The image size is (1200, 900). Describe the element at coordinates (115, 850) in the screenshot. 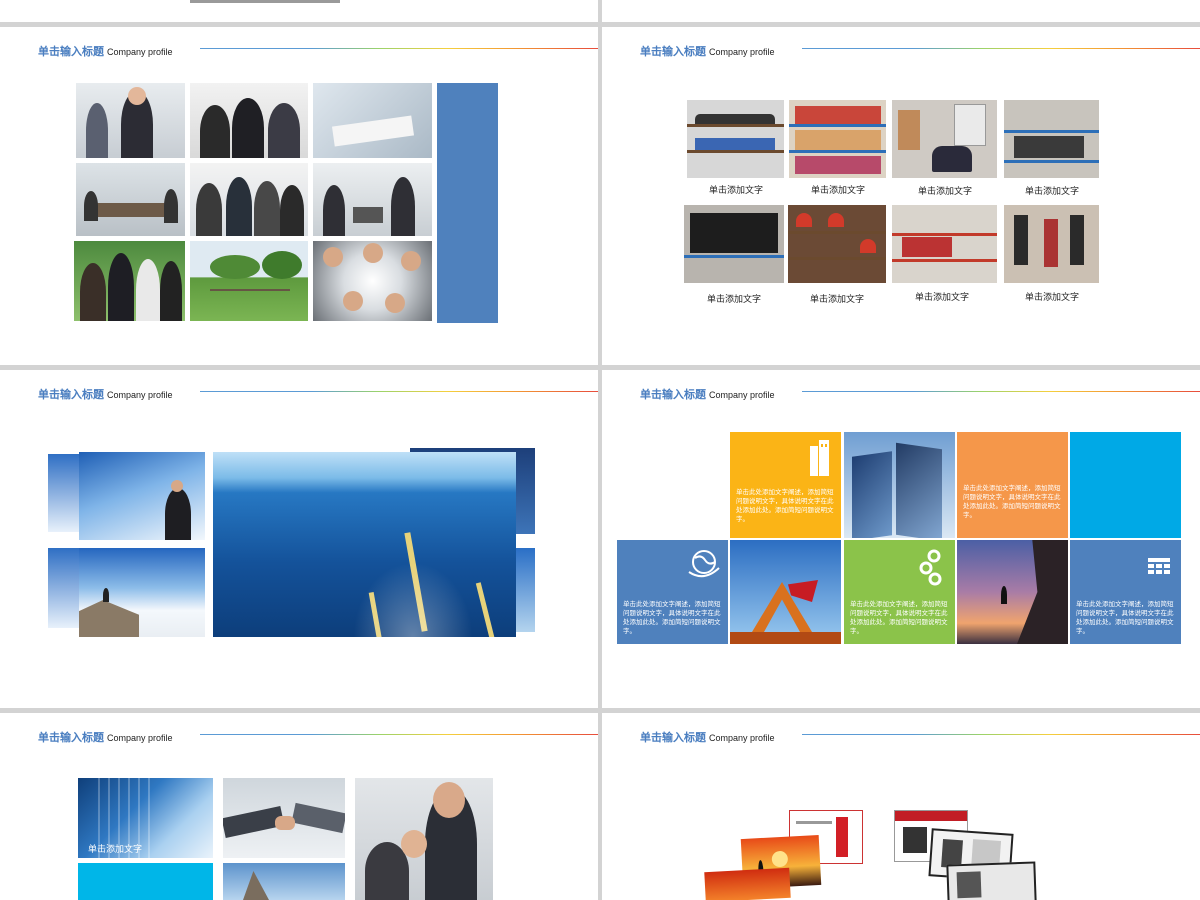

I see `photo-caption: 单击添加文字` at that location.